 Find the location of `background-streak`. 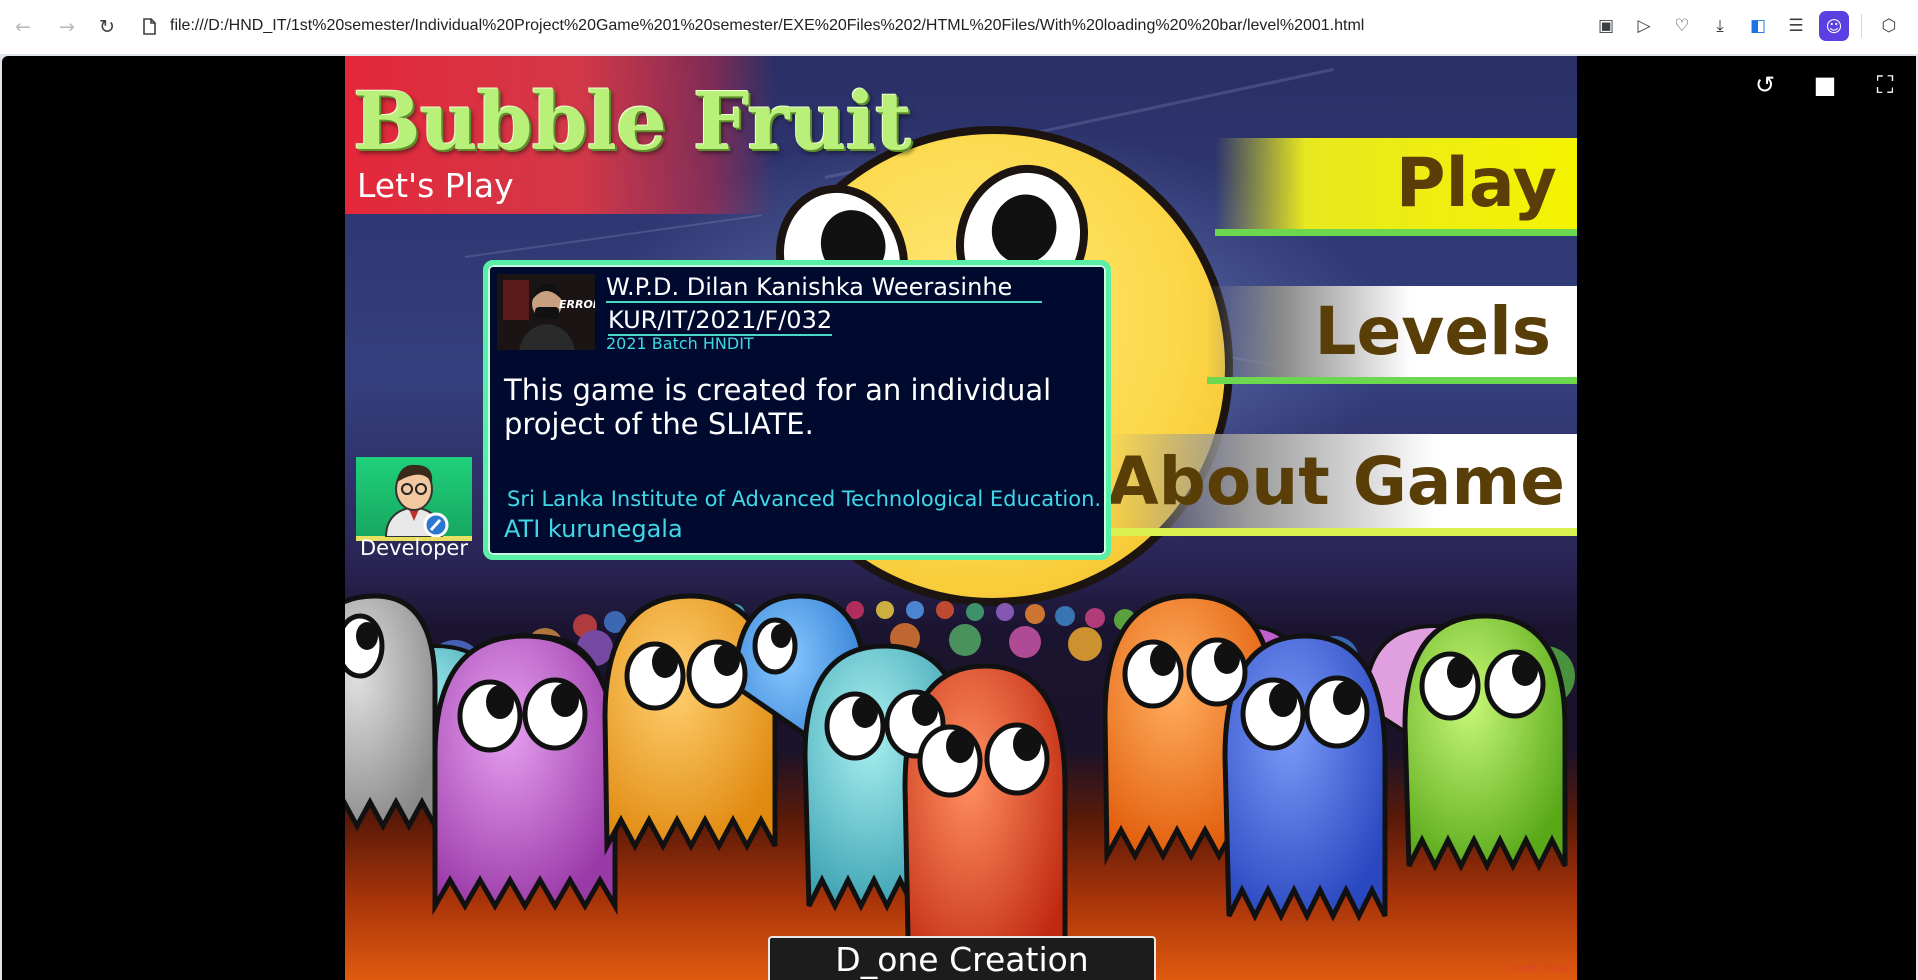

background-streak is located at coordinates (613, 236).